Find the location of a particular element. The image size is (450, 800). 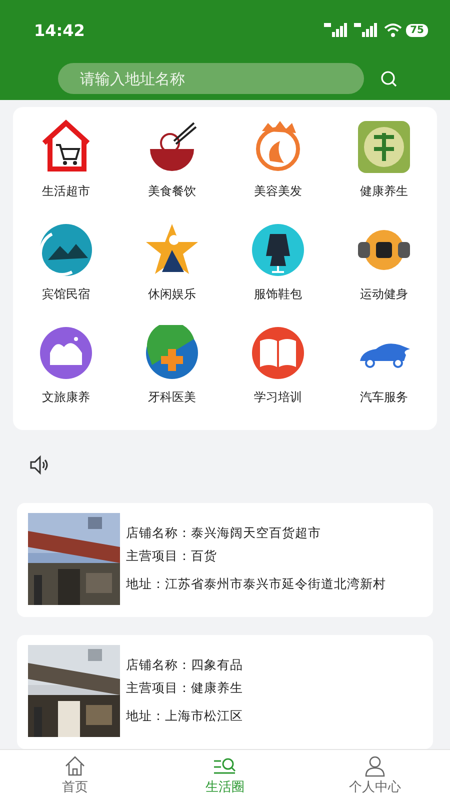

store-business: 主营项目：健康养生 is located at coordinates (184, 688).